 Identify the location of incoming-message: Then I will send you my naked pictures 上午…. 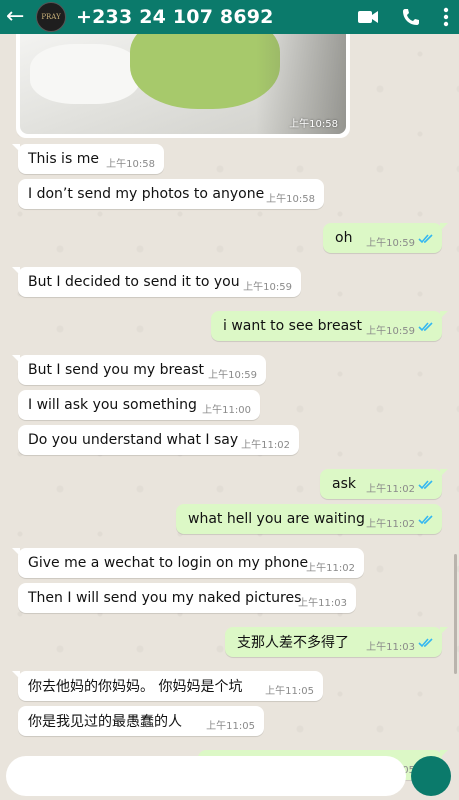
(187, 598).